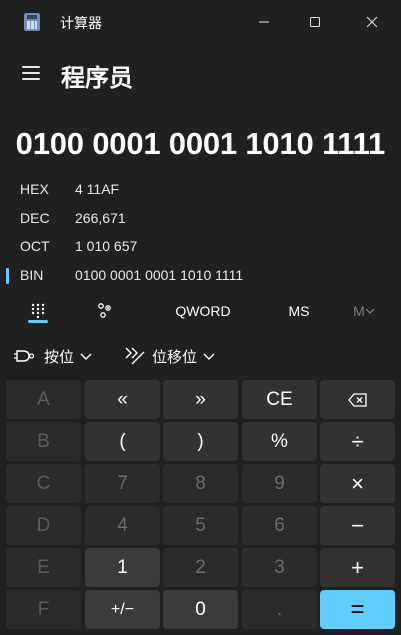 The height and width of the screenshot is (635, 401). What do you see at coordinates (357, 609) in the screenshot?
I see `key-equals: =` at bounding box center [357, 609].